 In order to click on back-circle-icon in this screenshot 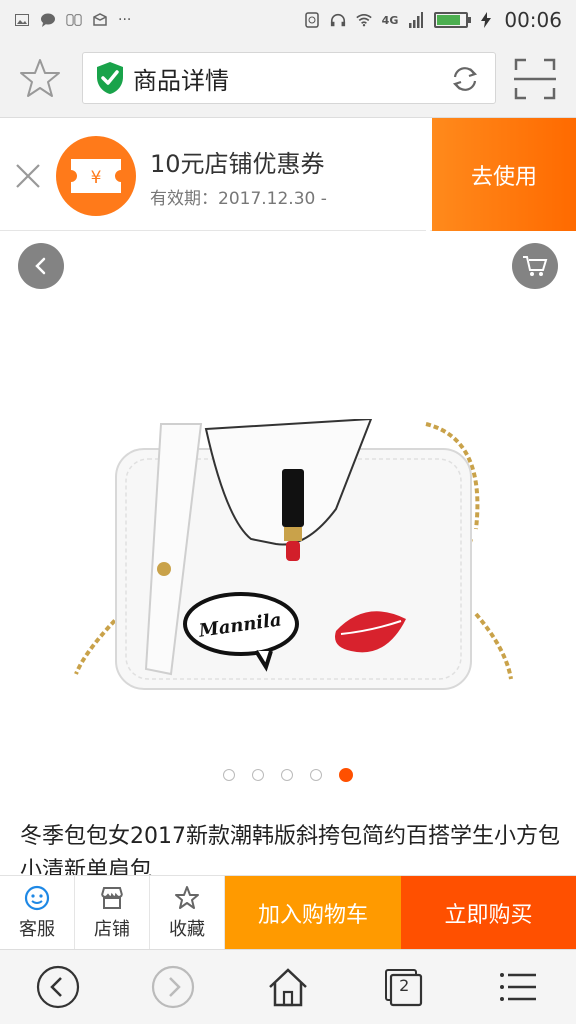, I will do `click(57, 987)`.